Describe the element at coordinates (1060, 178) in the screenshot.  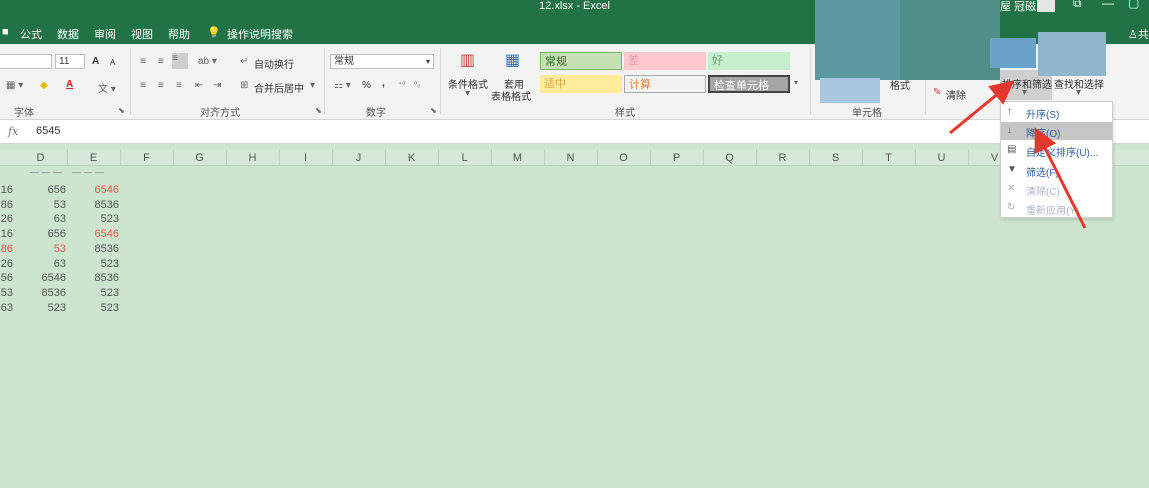
I see `arrow-to-descending` at that location.